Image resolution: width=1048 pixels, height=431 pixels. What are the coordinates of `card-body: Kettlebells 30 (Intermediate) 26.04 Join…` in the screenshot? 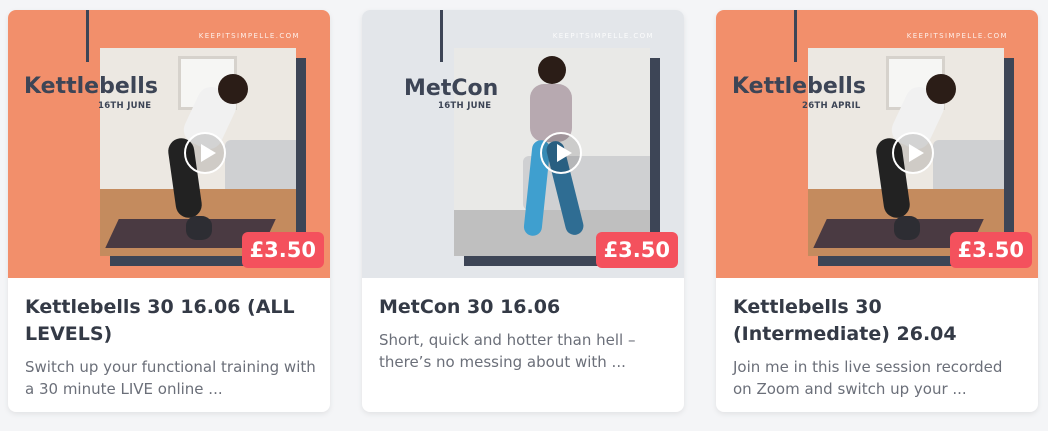 It's located at (878, 347).